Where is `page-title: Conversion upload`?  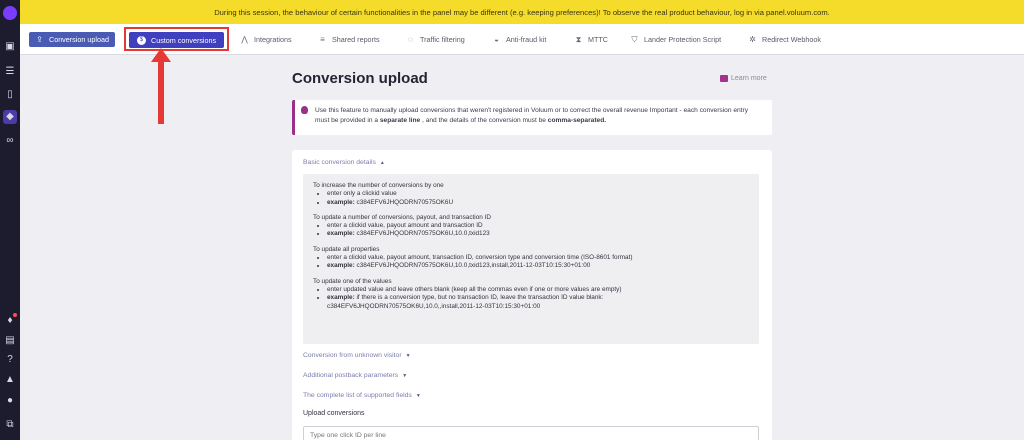 page-title: Conversion upload is located at coordinates (360, 78).